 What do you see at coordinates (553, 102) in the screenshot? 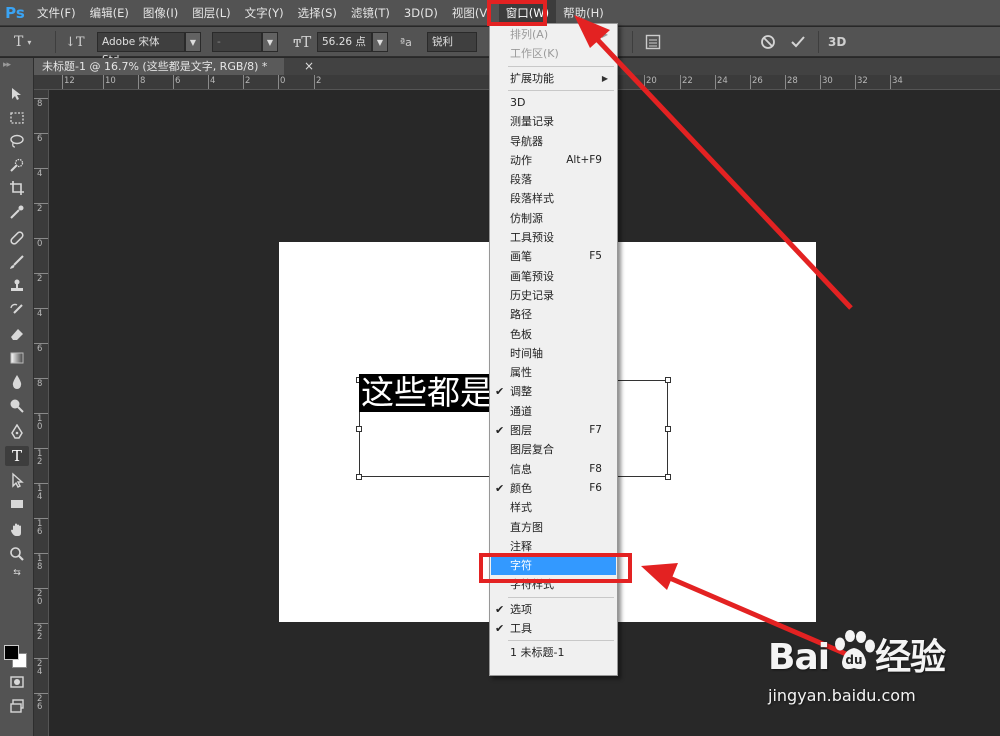
I see `window-menu-item: 3D` at bounding box center [553, 102].